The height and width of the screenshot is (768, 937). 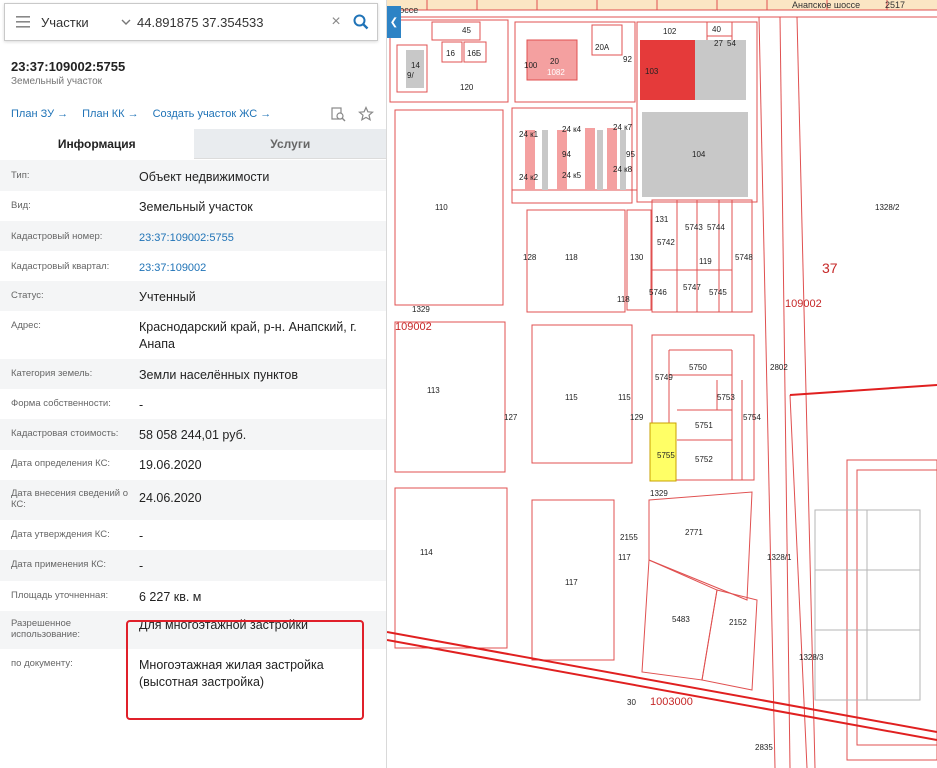 What do you see at coordinates (652, 71) in the screenshot?
I see `parcel-label: 103` at bounding box center [652, 71].